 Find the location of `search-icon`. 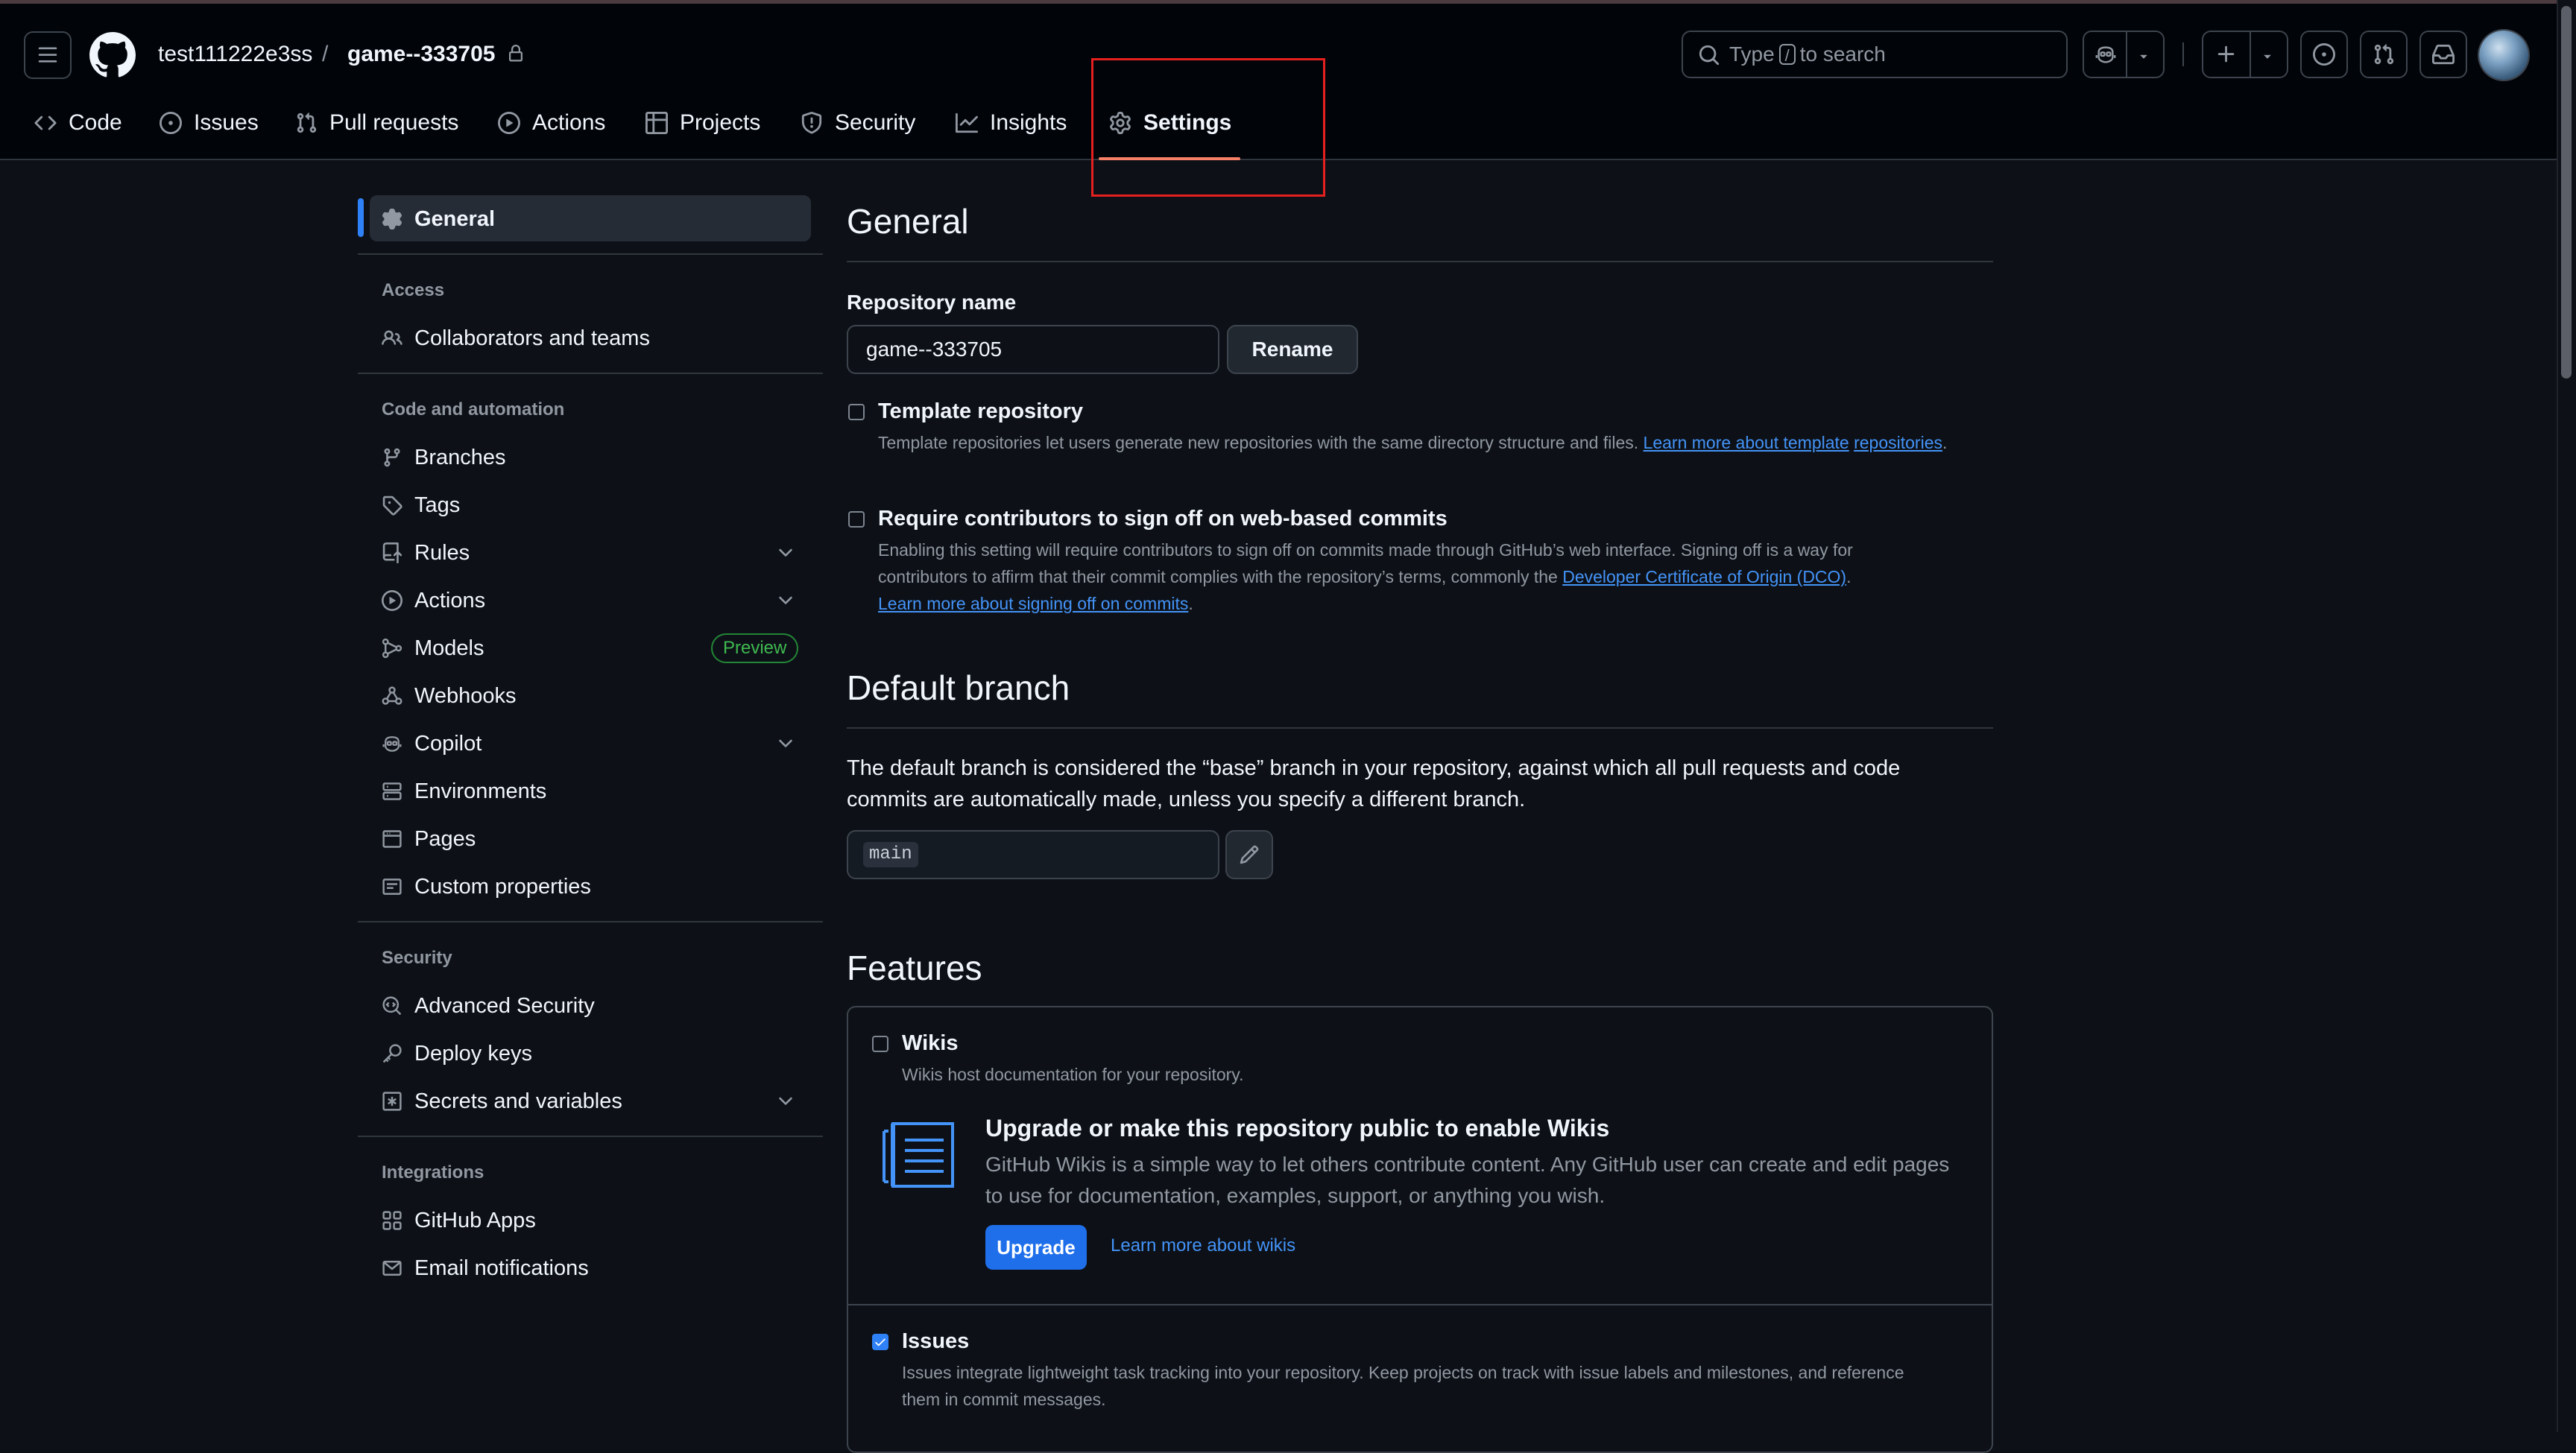

search-icon is located at coordinates (1709, 55).